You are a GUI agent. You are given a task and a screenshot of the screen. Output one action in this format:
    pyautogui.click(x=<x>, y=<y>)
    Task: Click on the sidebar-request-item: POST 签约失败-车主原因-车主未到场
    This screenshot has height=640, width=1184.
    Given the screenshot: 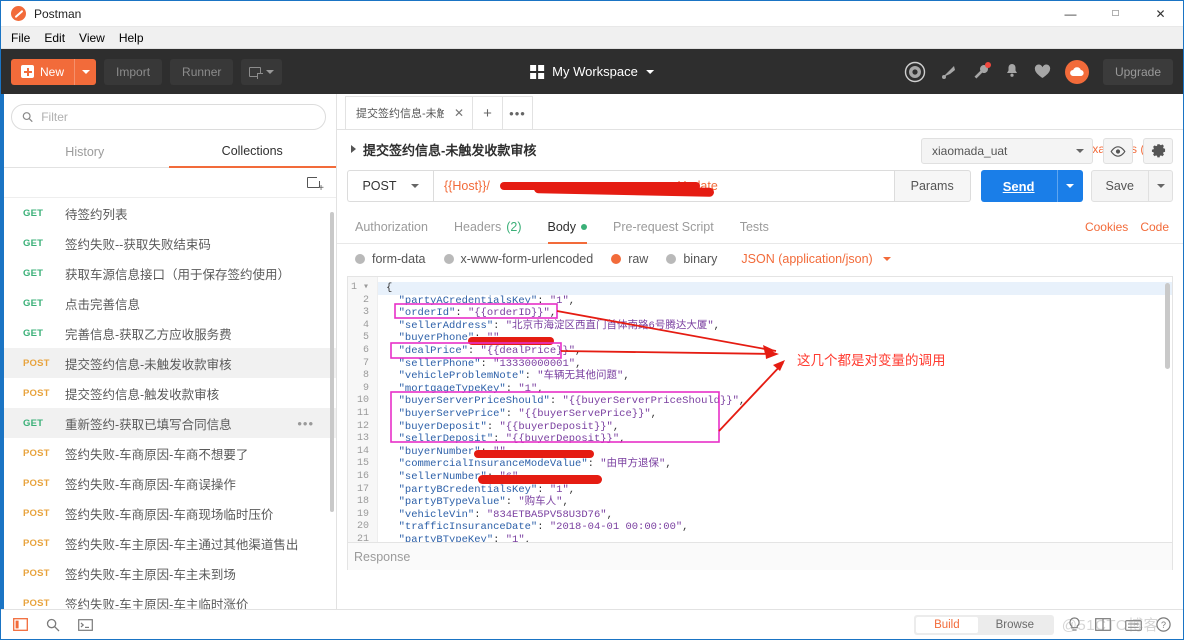 What is the action you would take?
    pyautogui.click(x=168, y=573)
    